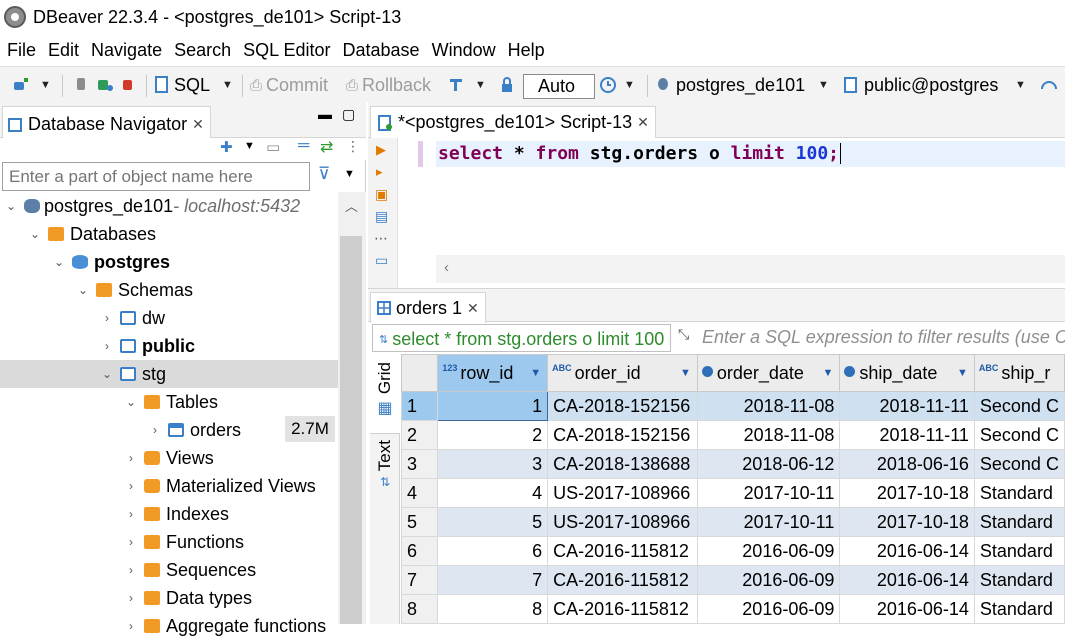 The width and height of the screenshot is (1065, 640). I want to click on row-number: 2, so click(420, 435).